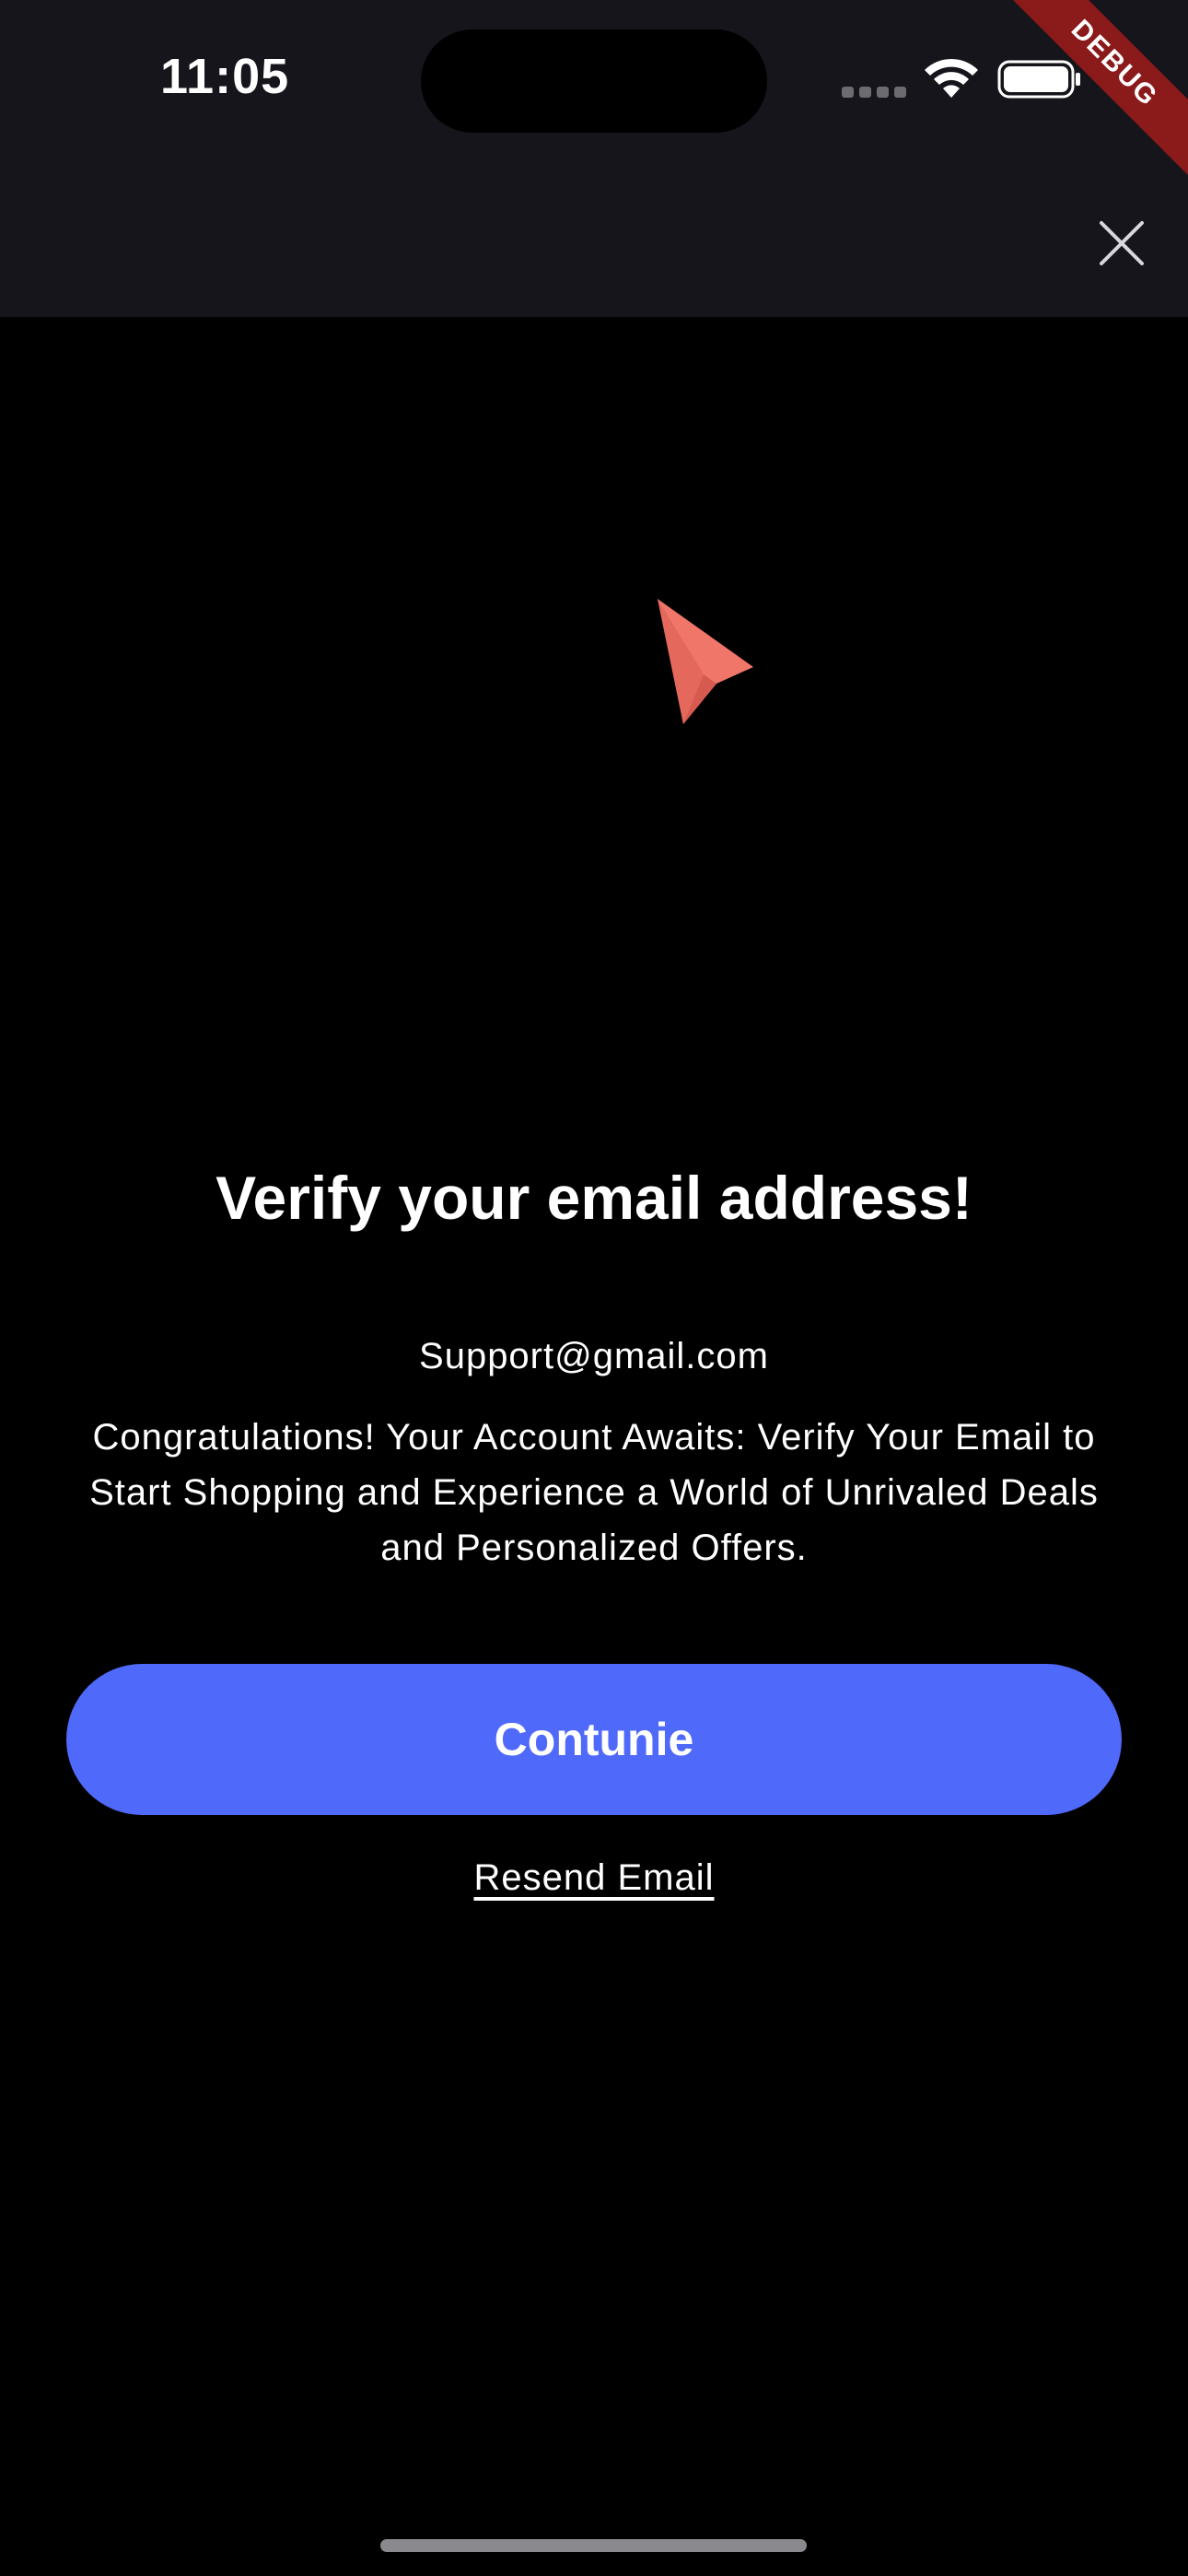 This screenshot has height=2576, width=1188. What do you see at coordinates (1038, 79) in the screenshot?
I see `battery-icon` at bounding box center [1038, 79].